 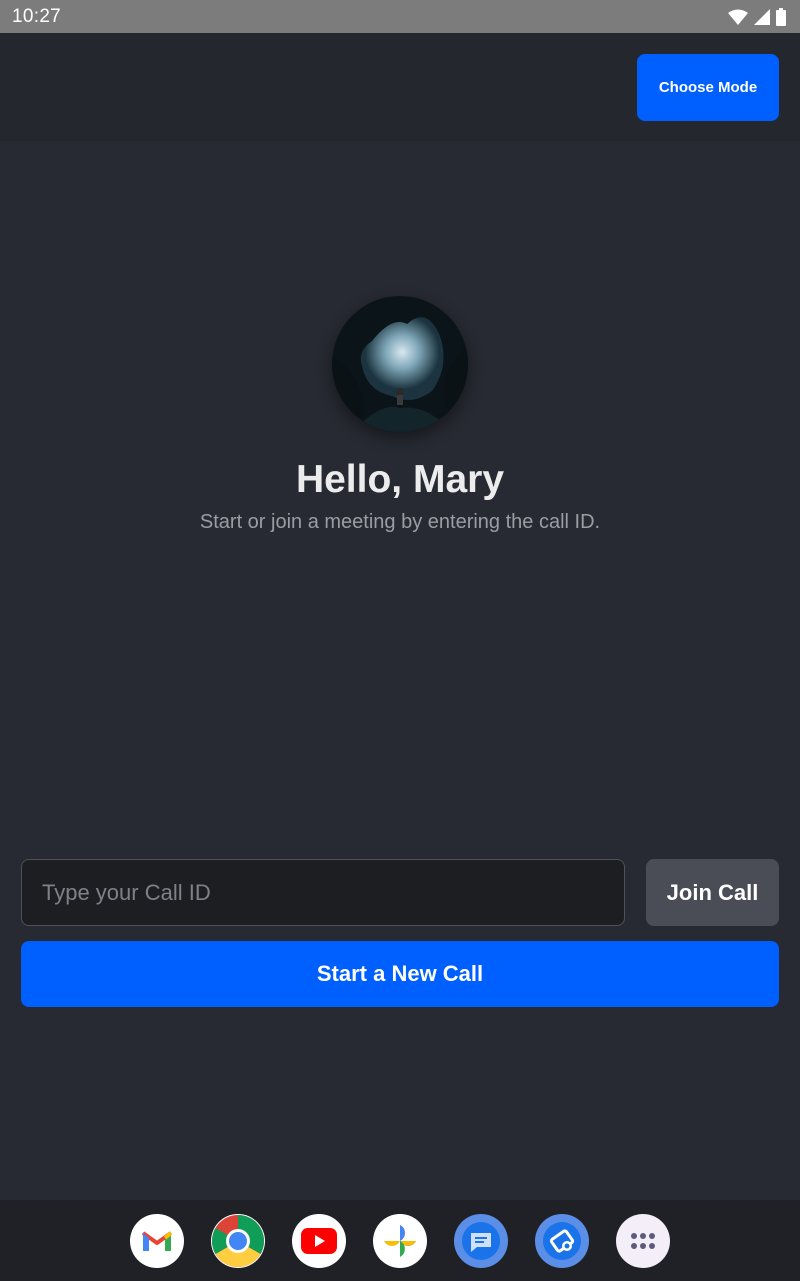 What do you see at coordinates (157, 1240) in the screenshot?
I see `gmail-icon` at bounding box center [157, 1240].